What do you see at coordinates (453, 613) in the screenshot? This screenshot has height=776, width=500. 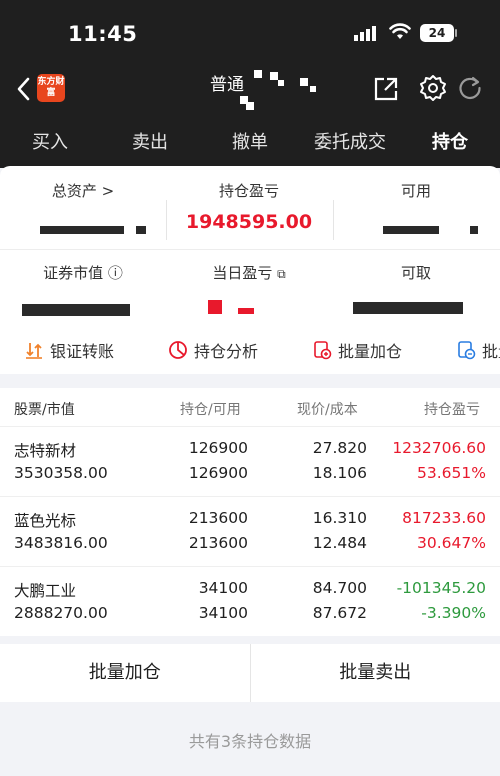 I see `position-pnl-pct: -3.390%` at bounding box center [453, 613].